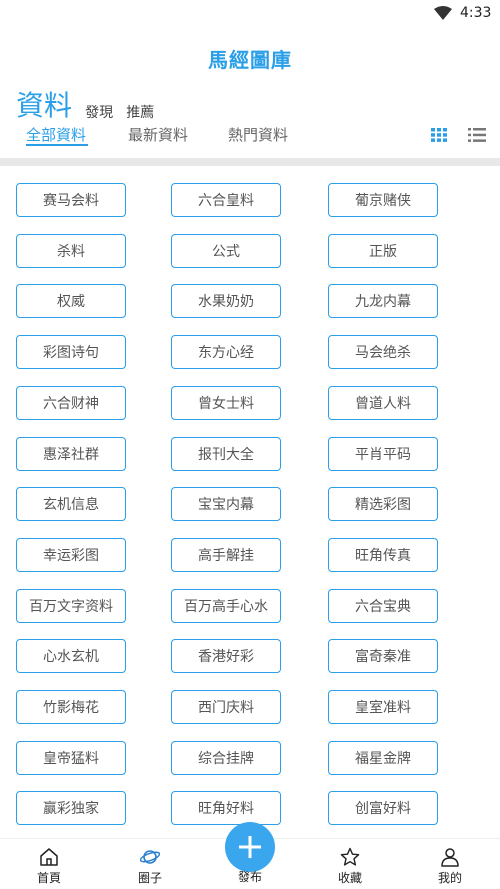 The width and height of the screenshot is (500, 889). What do you see at coordinates (71, 251) in the screenshot?
I see `category-item: 杀料` at bounding box center [71, 251].